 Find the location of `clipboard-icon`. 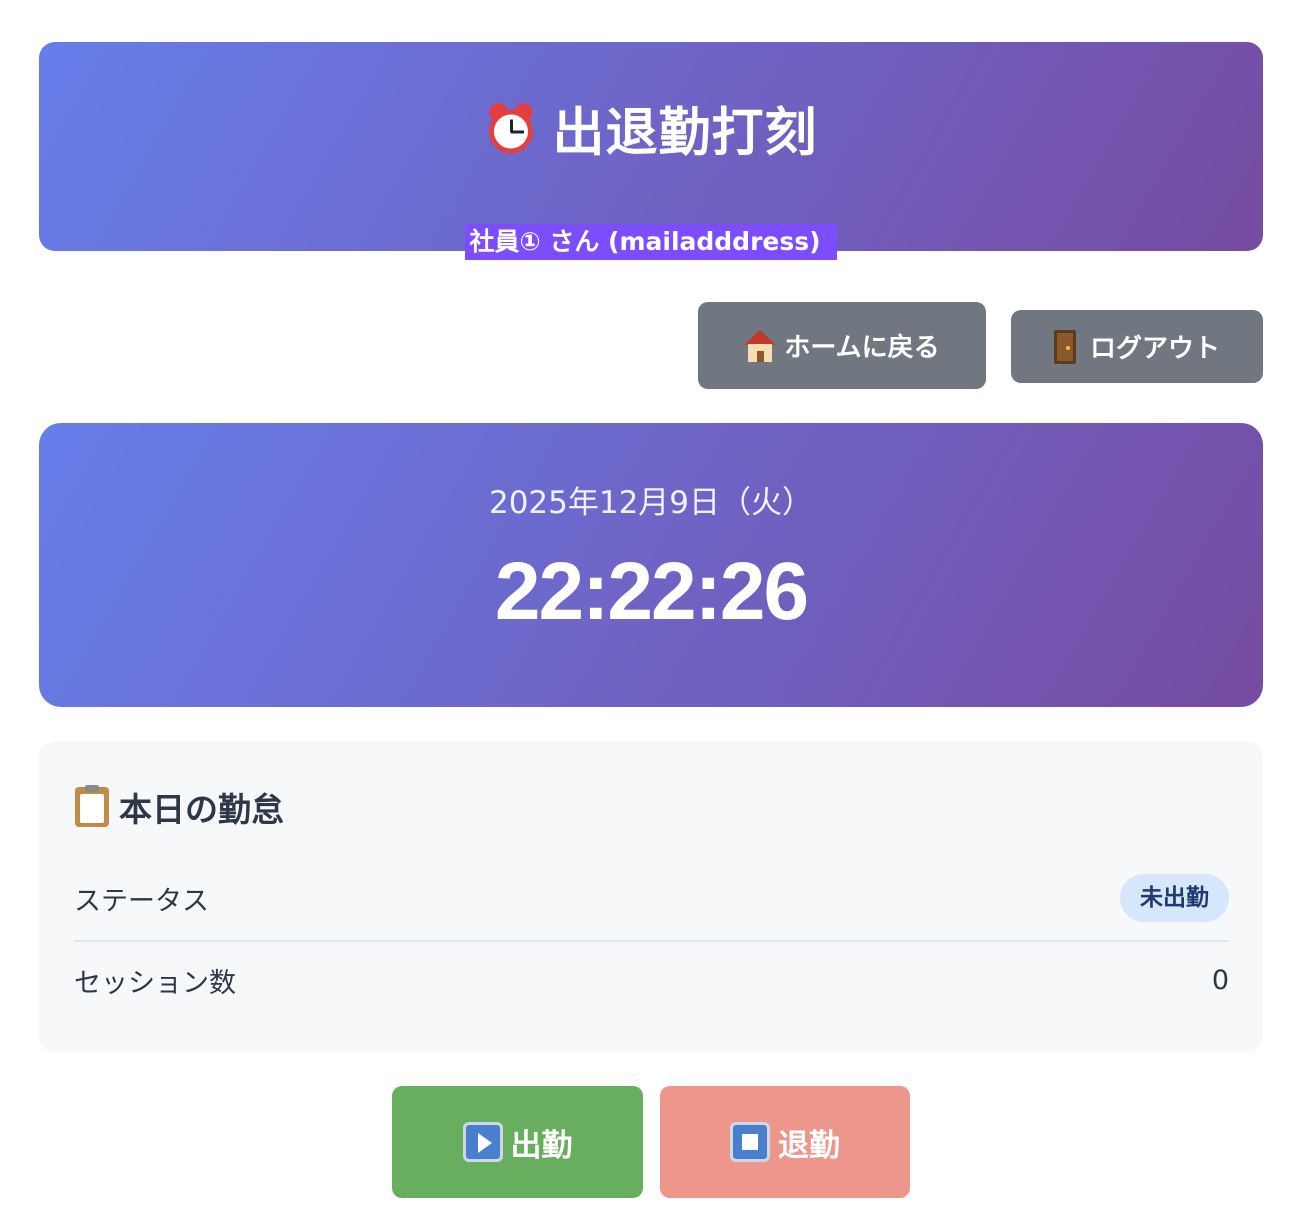

clipboard-icon is located at coordinates (92, 806).